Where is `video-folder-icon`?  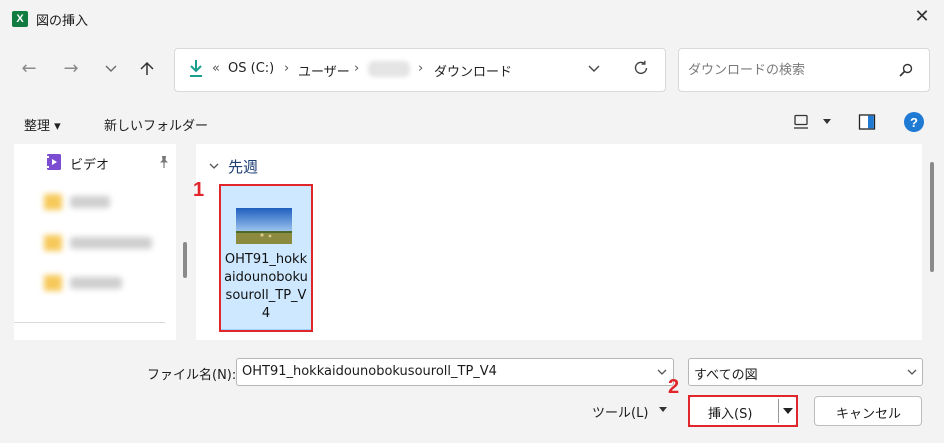
video-folder-icon is located at coordinates (54, 162).